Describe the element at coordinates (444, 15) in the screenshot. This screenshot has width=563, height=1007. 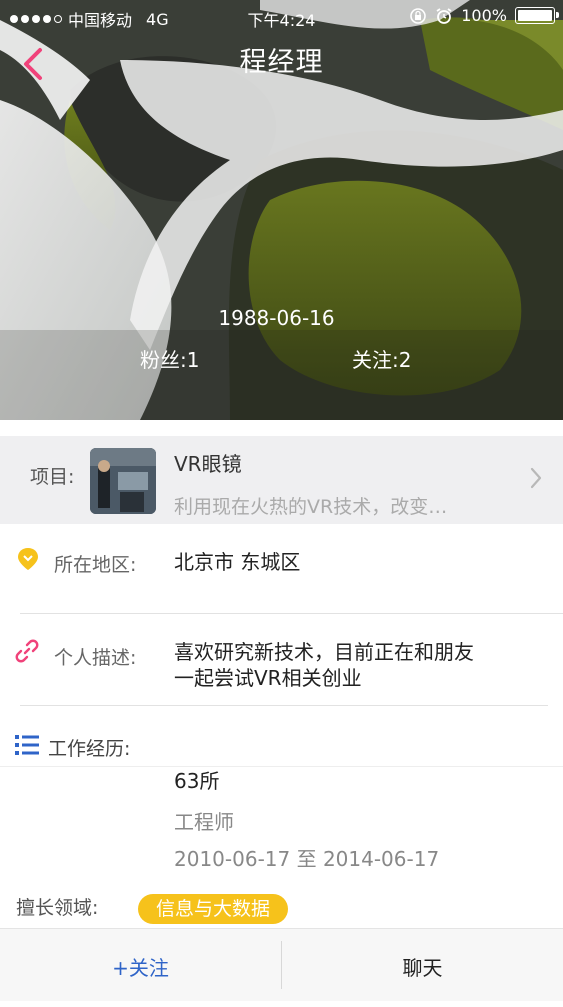
I see `alarm-icon` at that location.